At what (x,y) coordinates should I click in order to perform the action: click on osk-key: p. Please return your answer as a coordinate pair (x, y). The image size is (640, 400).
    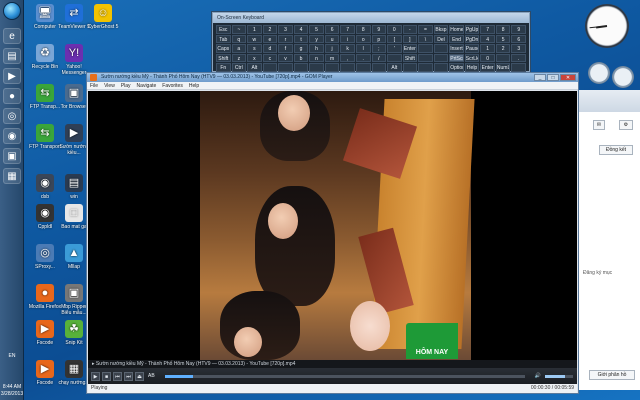
    Looking at the image, I should click on (379, 38).